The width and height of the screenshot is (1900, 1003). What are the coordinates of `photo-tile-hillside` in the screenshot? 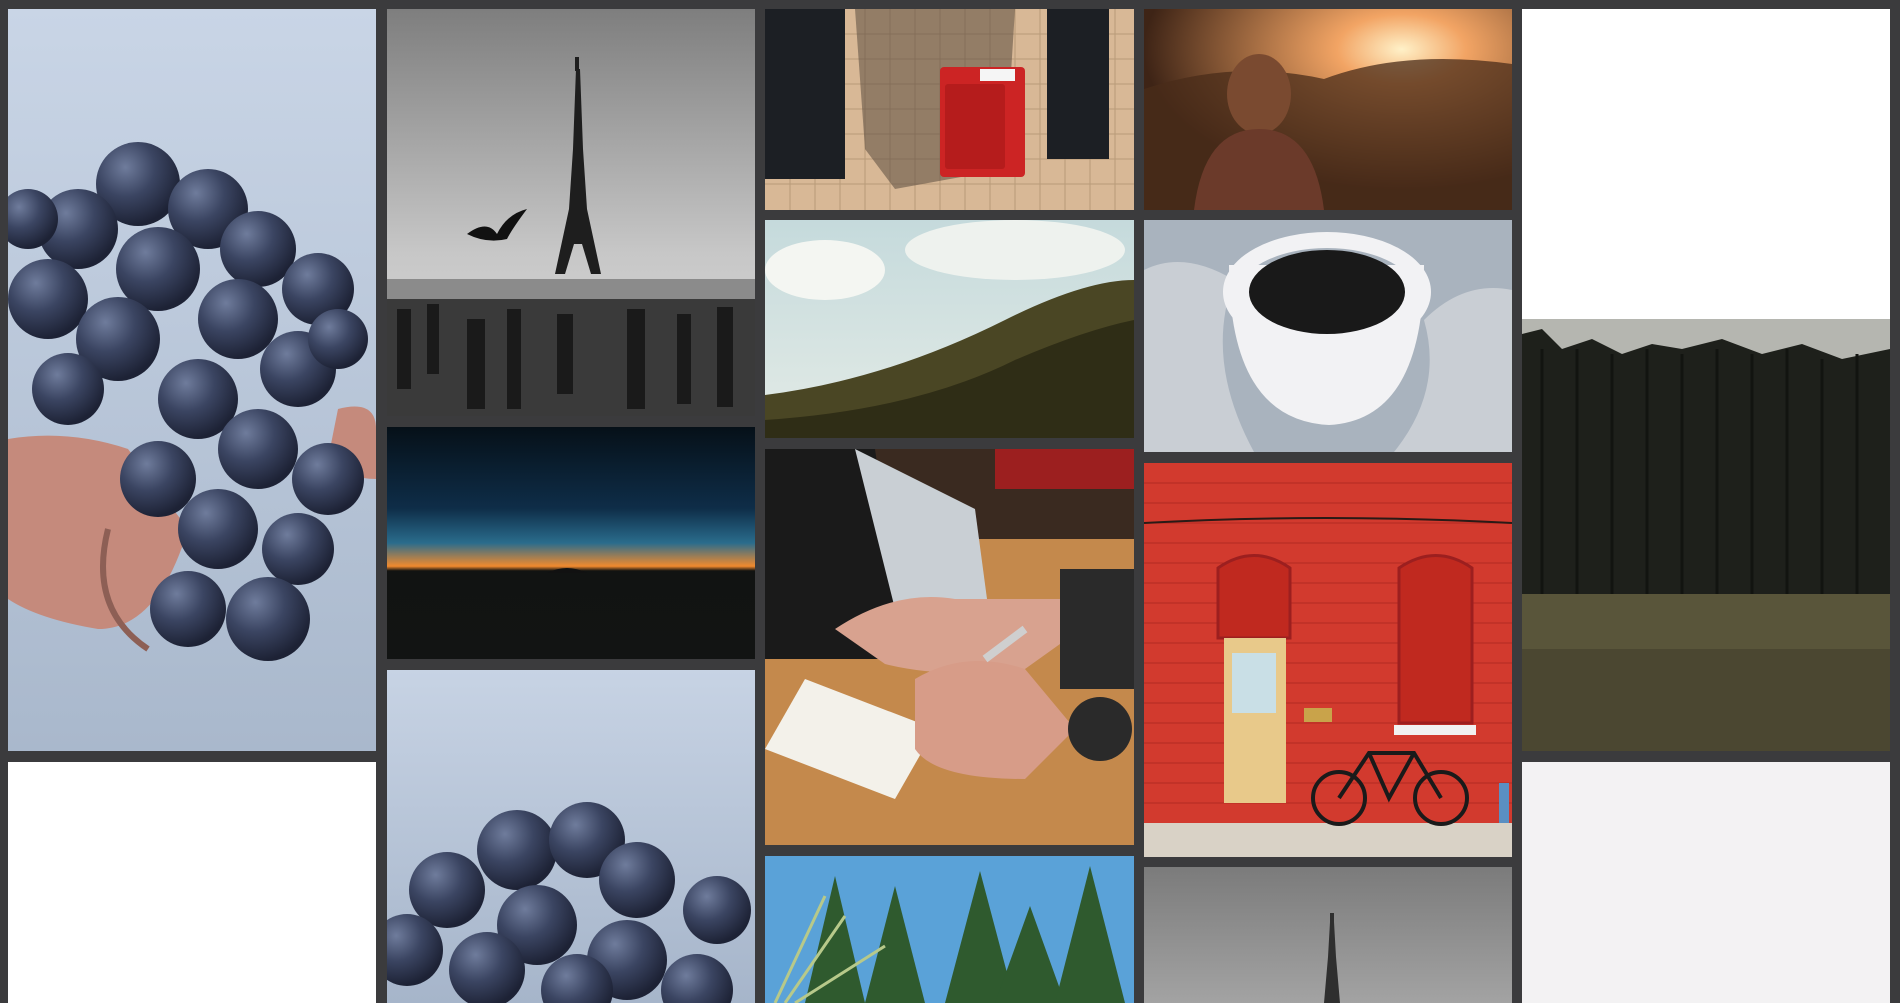 It's located at (949, 329).